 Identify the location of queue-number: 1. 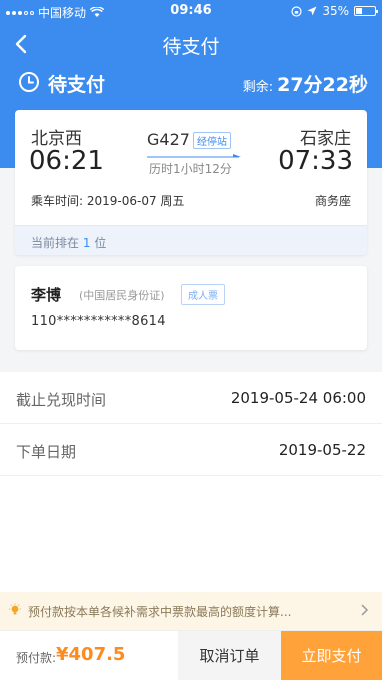
(86, 243).